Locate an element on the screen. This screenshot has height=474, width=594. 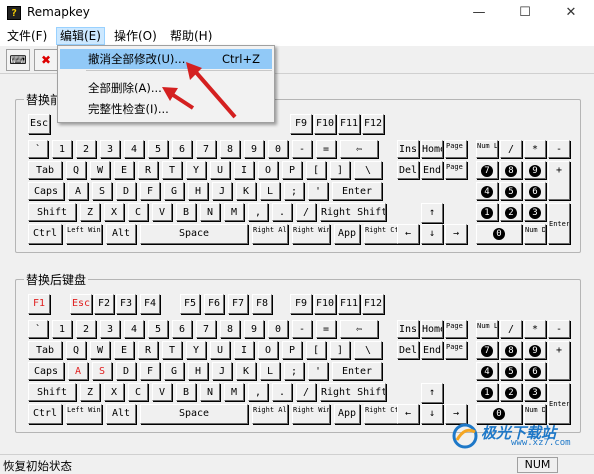
key-sym: ⇦ is located at coordinates (359, 149).